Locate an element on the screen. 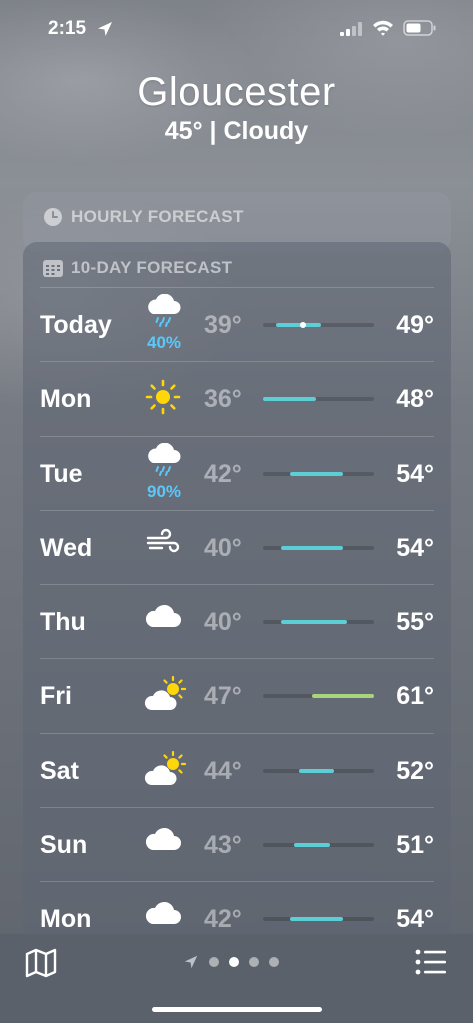 This screenshot has height=1023, width=473. forecast-row: Thu 40° 55° is located at coordinates (237, 621).